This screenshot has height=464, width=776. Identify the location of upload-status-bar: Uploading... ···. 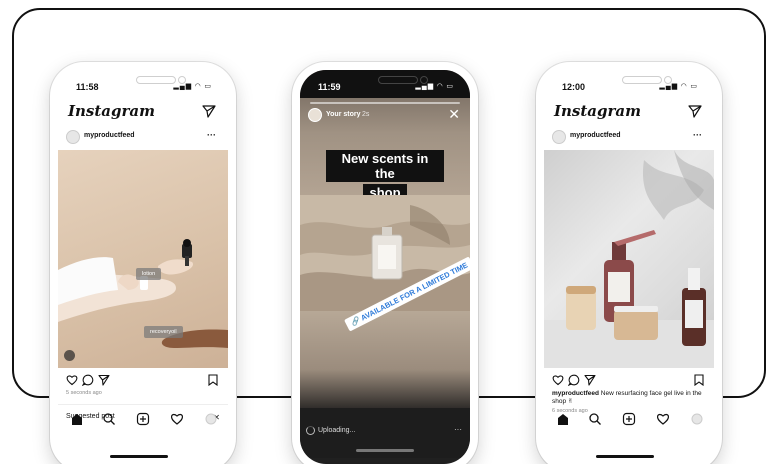
(385, 433).